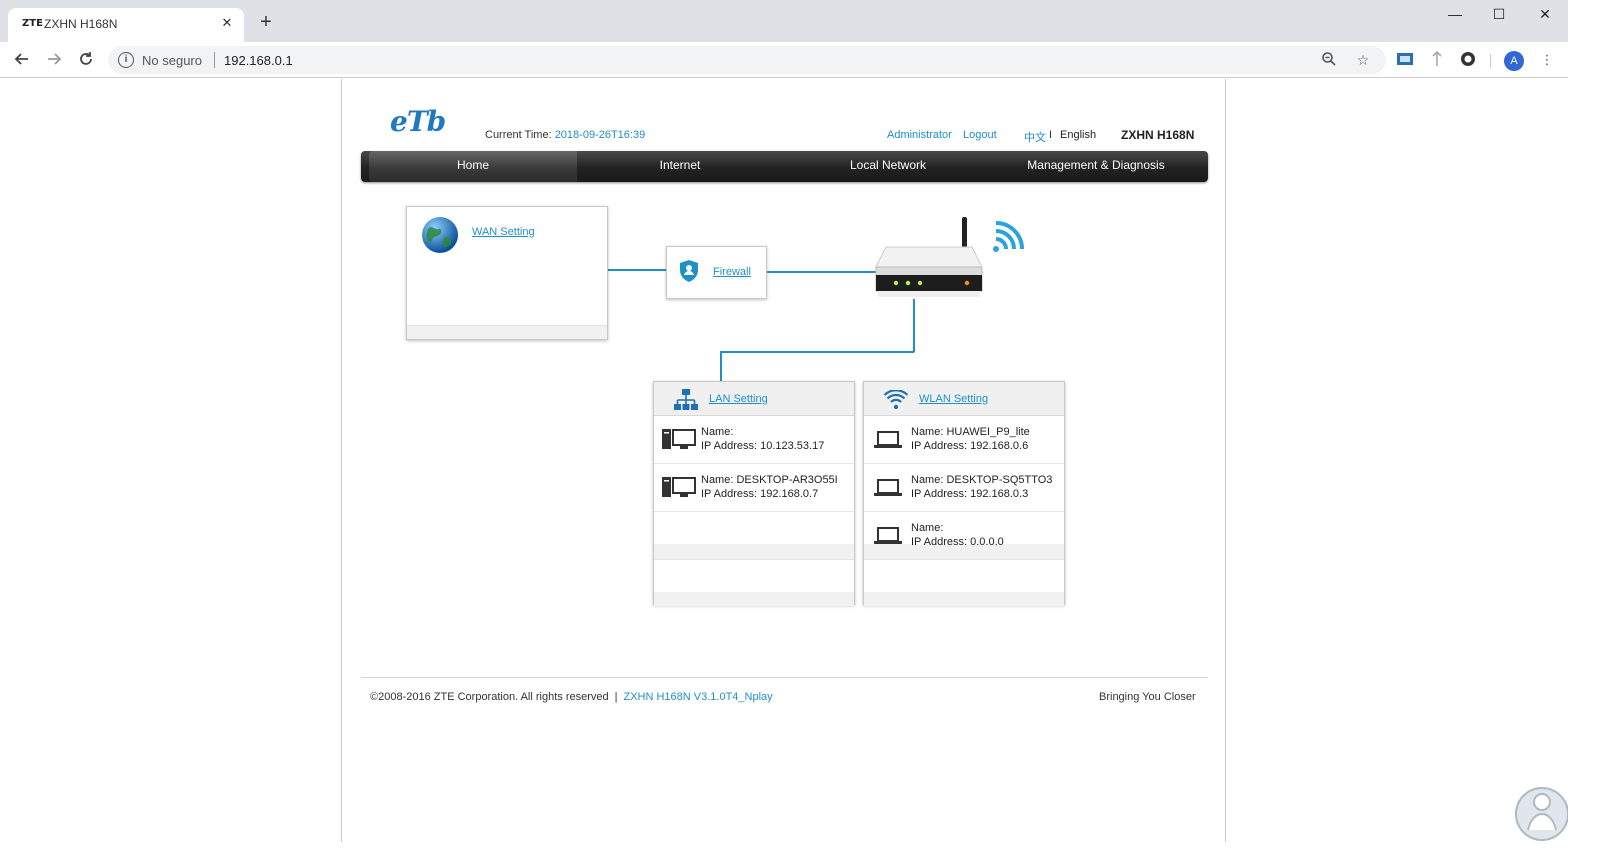 This screenshot has height=859, width=1600. I want to click on menu-kebab-icon: ⋮, so click(1547, 60).